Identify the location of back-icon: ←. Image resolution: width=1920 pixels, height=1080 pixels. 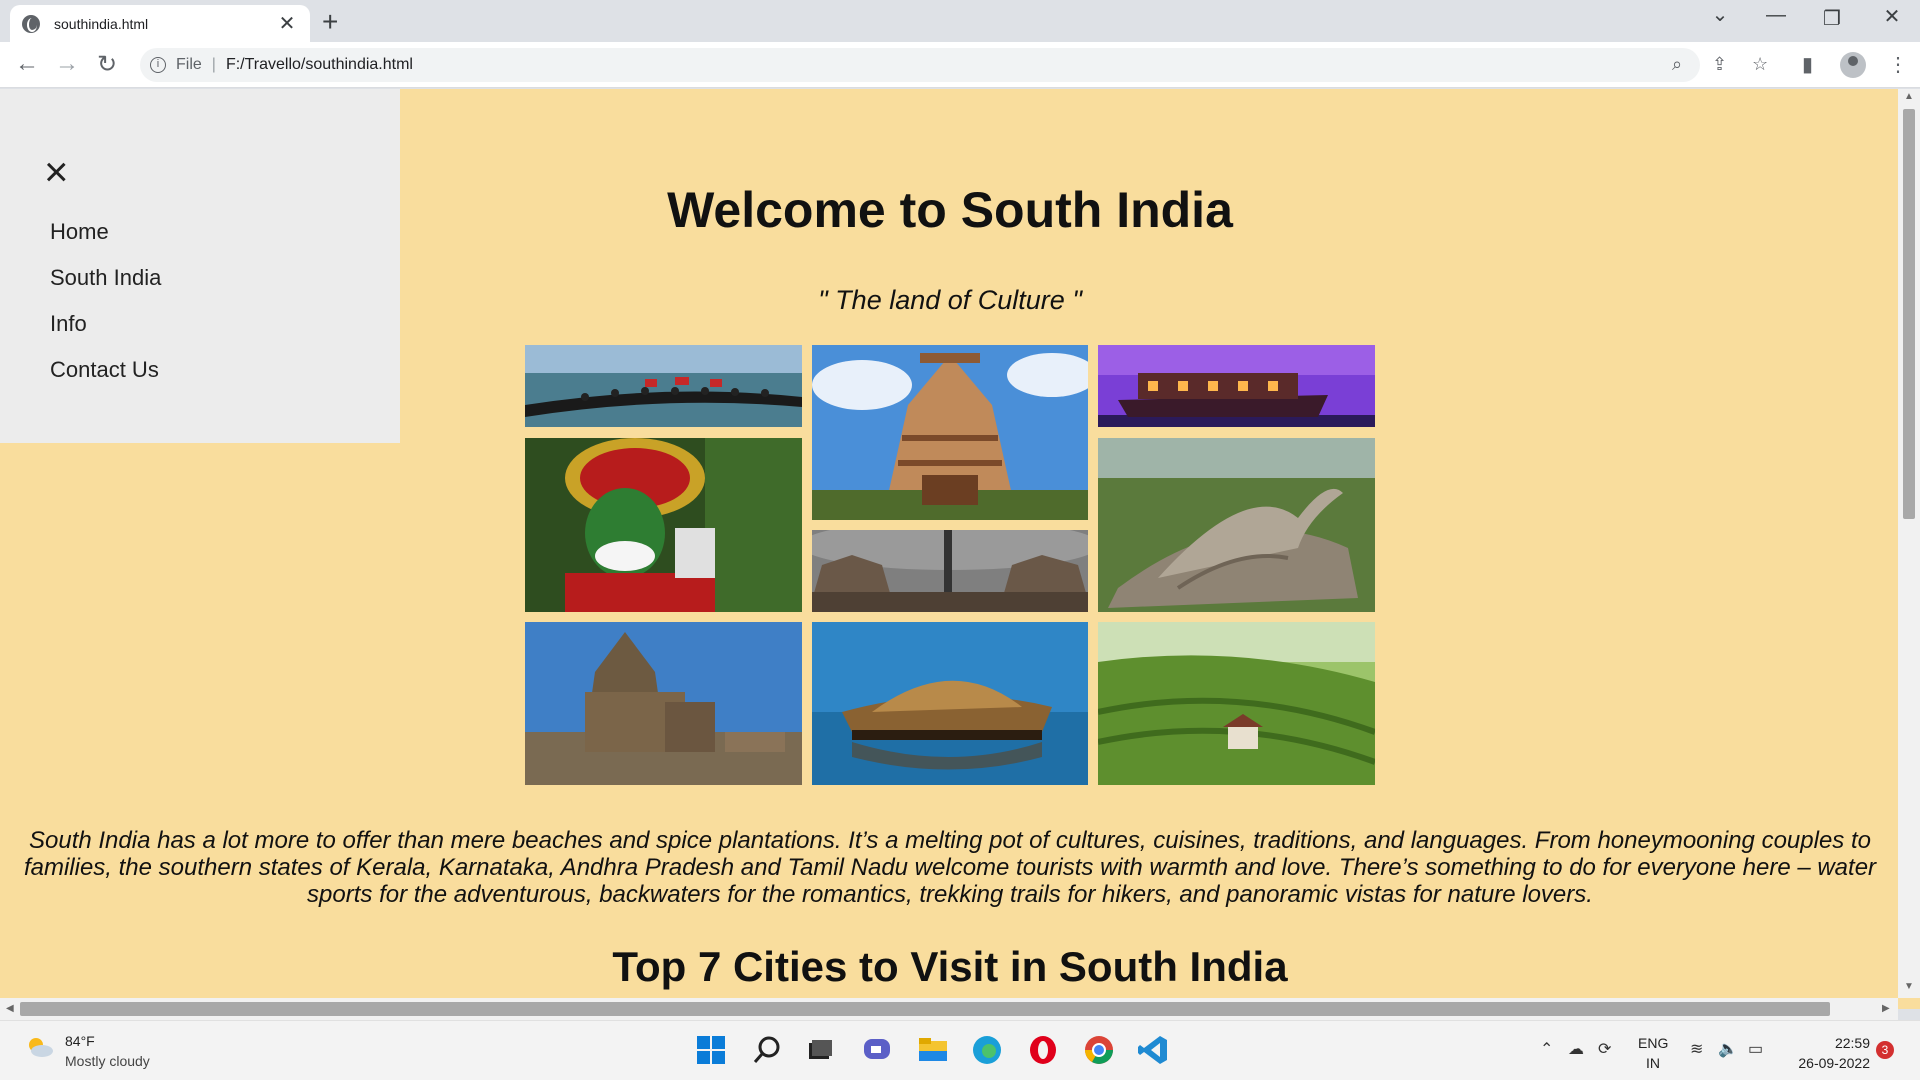
(27, 64).